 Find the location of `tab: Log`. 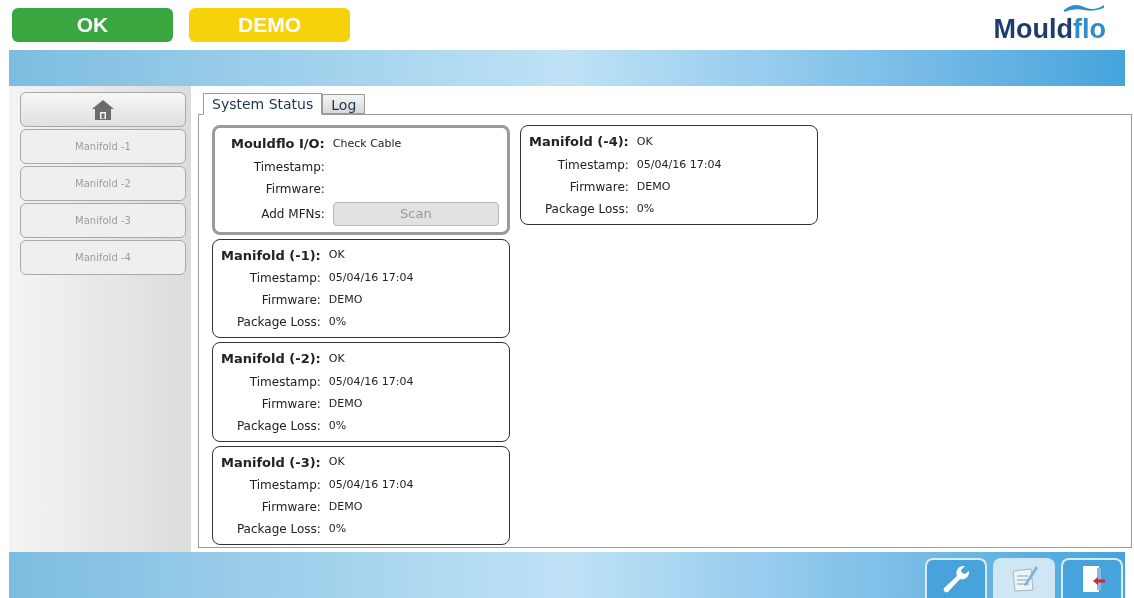

tab: Log is located at coordinates (344, 104).